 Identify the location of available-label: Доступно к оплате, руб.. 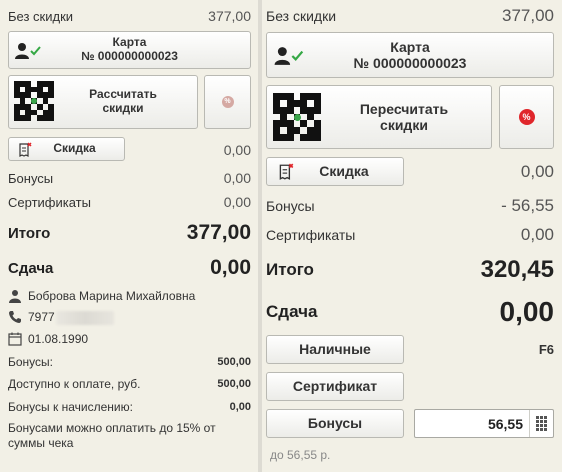
(74, 384).